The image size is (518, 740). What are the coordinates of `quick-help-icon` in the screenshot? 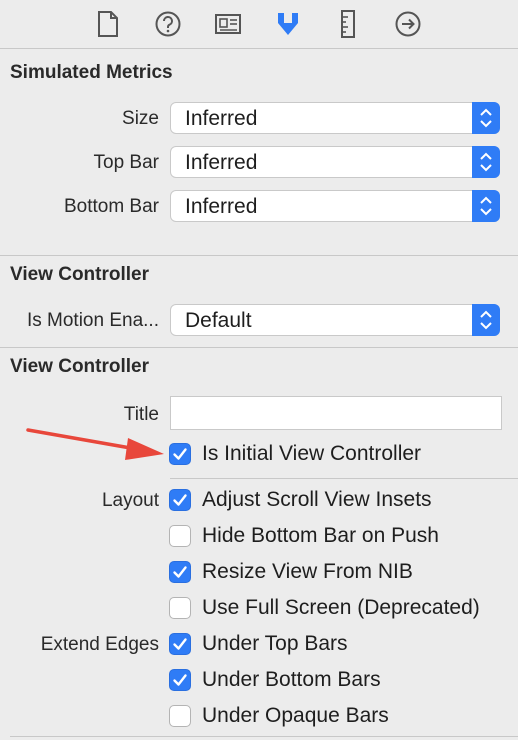 It's located at (168, 24).